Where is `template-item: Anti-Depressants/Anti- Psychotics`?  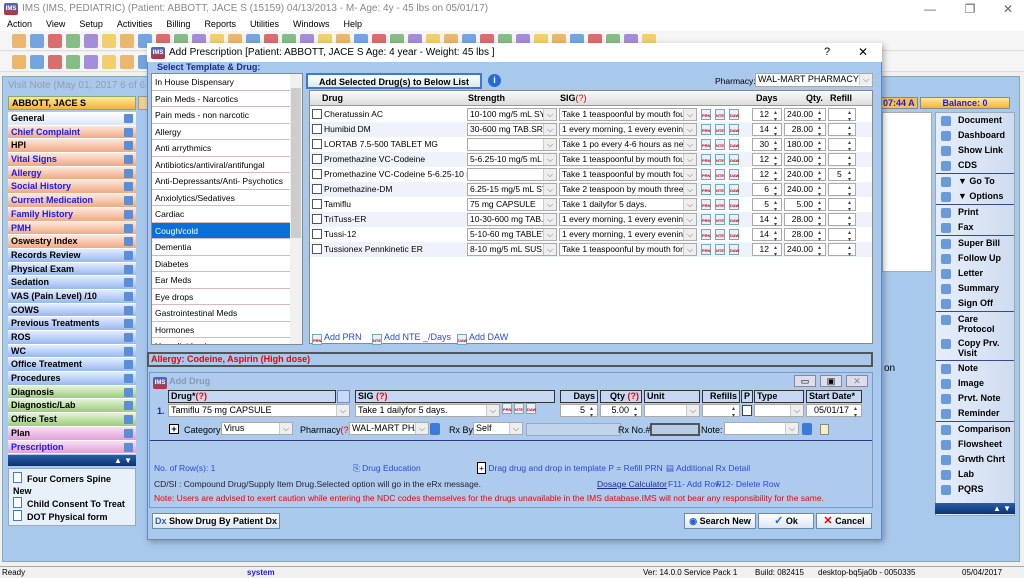 template-item: Anti-Depressants/Anti- Psychotics is located at coordinates (221, 181).